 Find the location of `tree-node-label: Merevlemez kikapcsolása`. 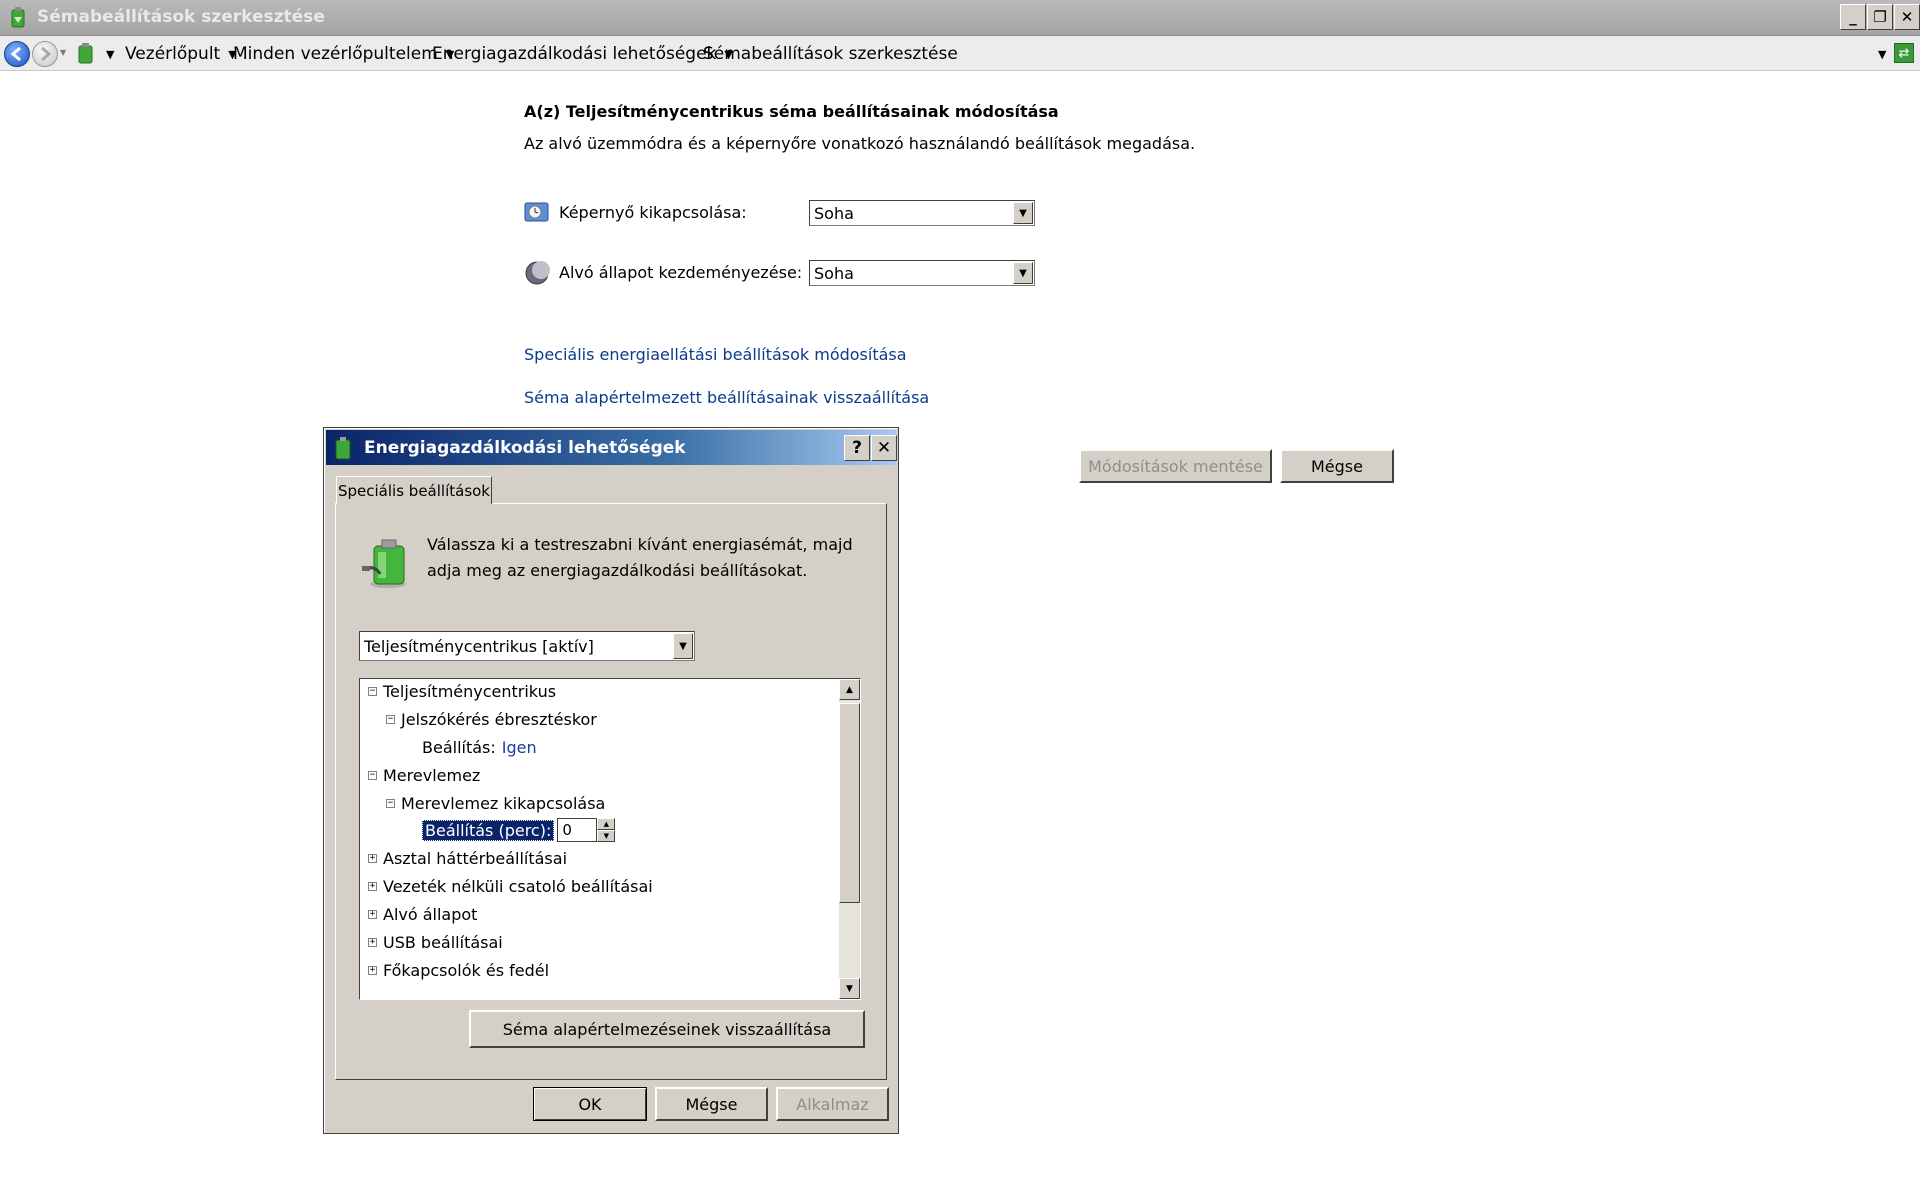

tree-node-label: Merevlemez kikapcsolása is located at coordinates (503, 803).